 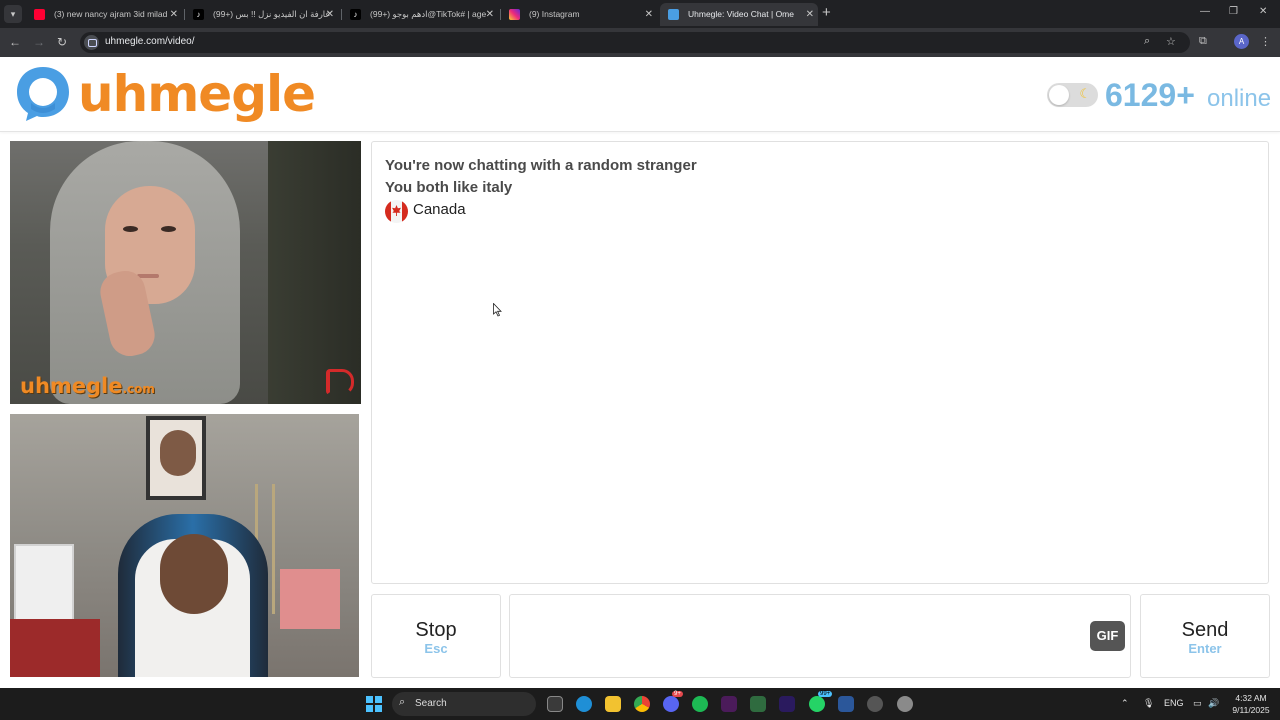 I want to click on stop-button: Stop Esc, so click(x=436, y=636).